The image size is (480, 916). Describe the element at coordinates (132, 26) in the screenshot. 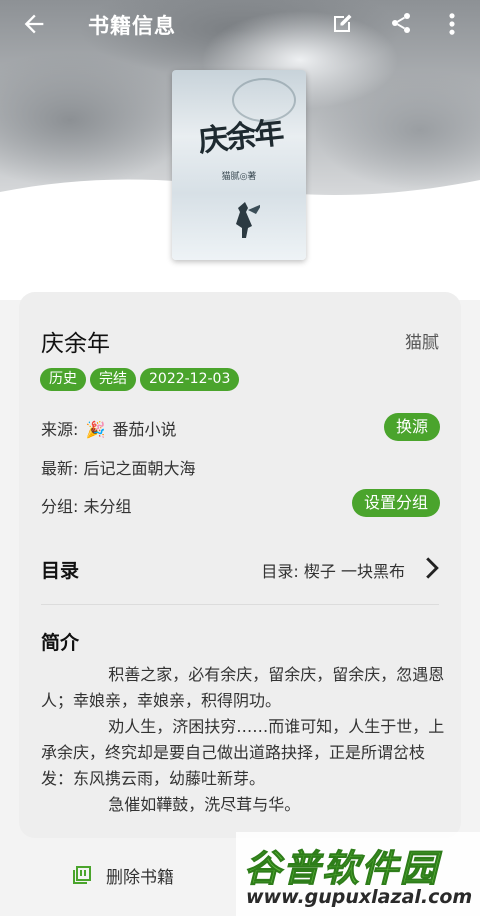

I see `page-title: 书籍信息` at that location.